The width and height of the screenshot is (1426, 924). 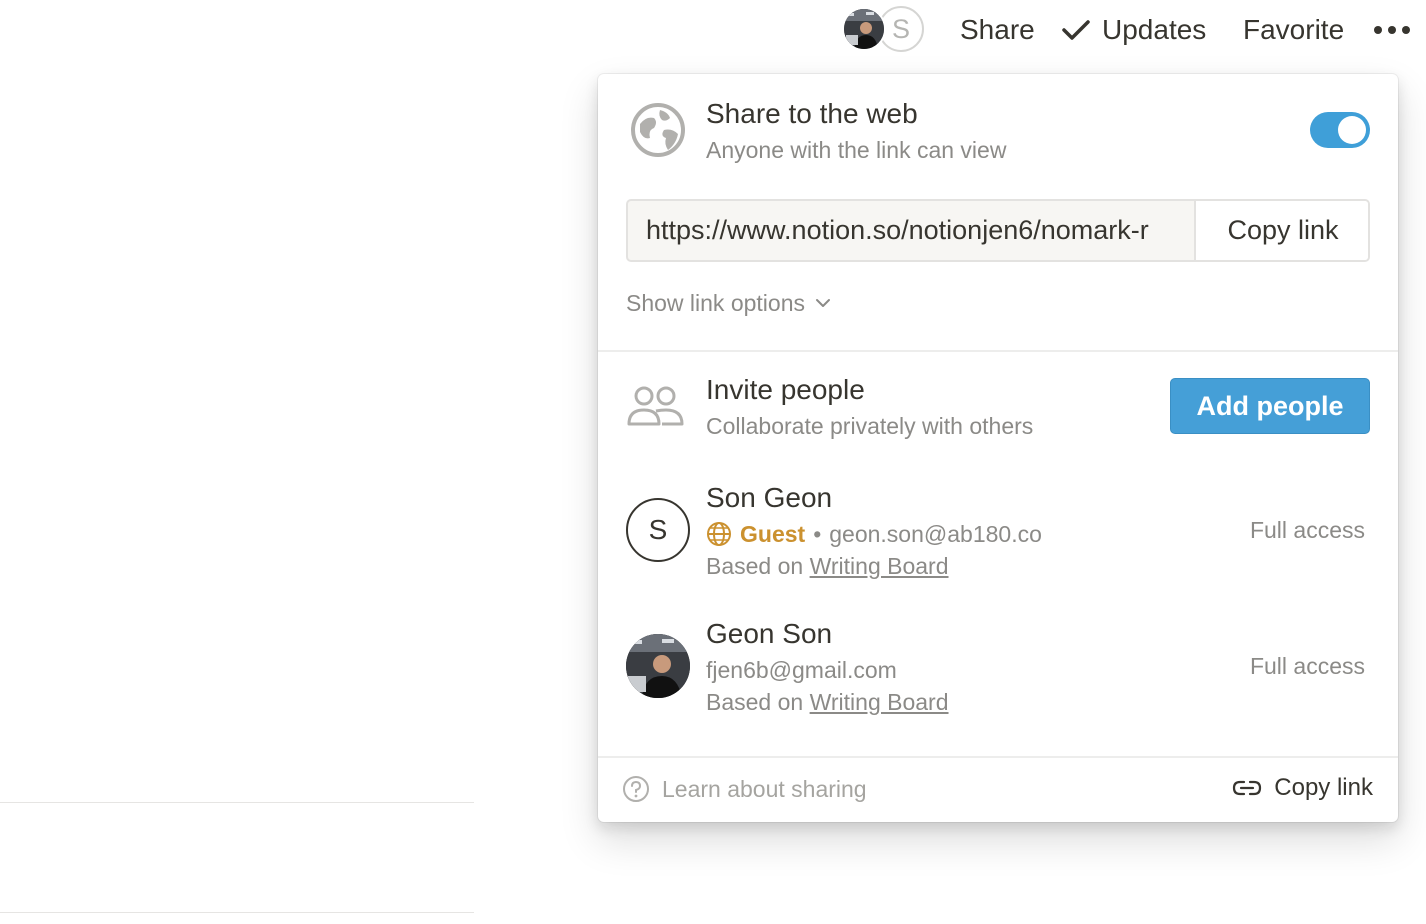 What do you see at coordinates (856, 150) in the screenshot?
I see `share-web-subtitle: Anyone with the link can view` at bounding box center [856, 150].